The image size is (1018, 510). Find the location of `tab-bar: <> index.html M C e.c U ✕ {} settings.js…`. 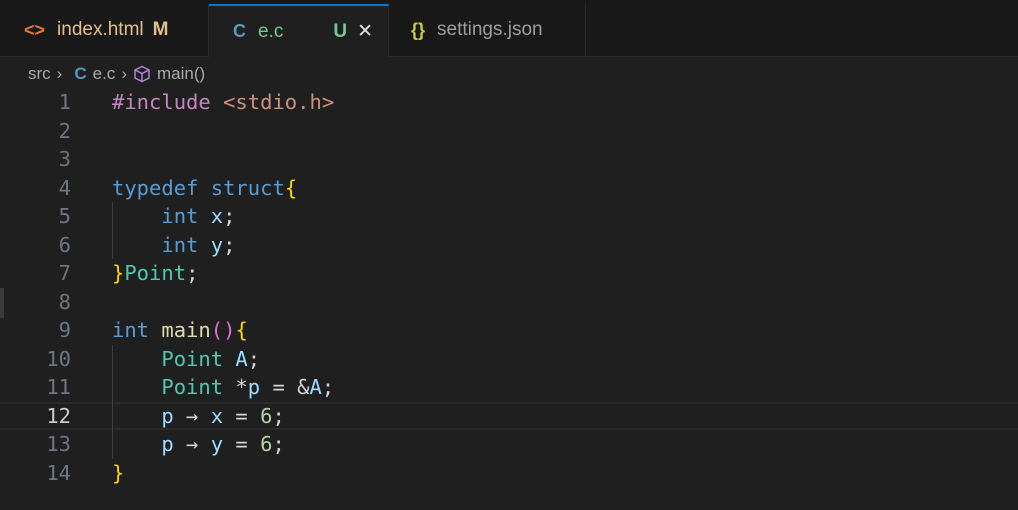

tab-bar: <> index.html M C e.c U ✕ {} settings.js… is located at coordinates (509, 28).